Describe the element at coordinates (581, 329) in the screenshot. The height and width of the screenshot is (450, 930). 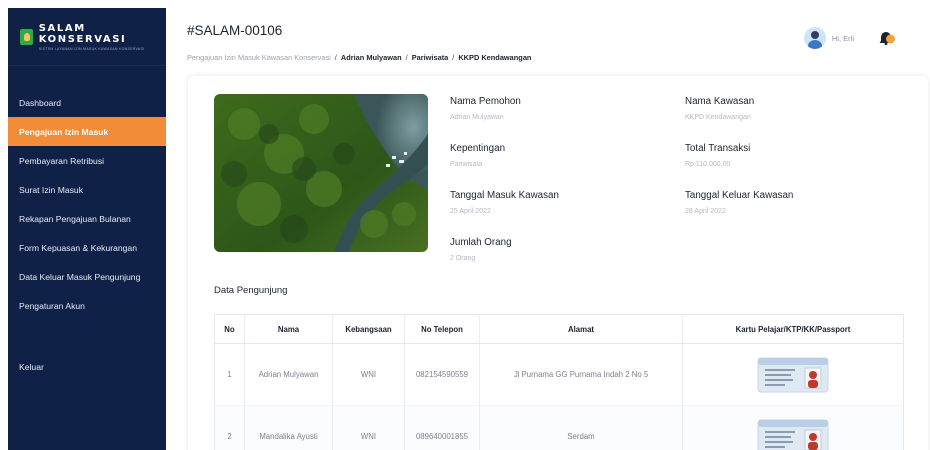
I see `column-header-alamat: Alamat` at that location.